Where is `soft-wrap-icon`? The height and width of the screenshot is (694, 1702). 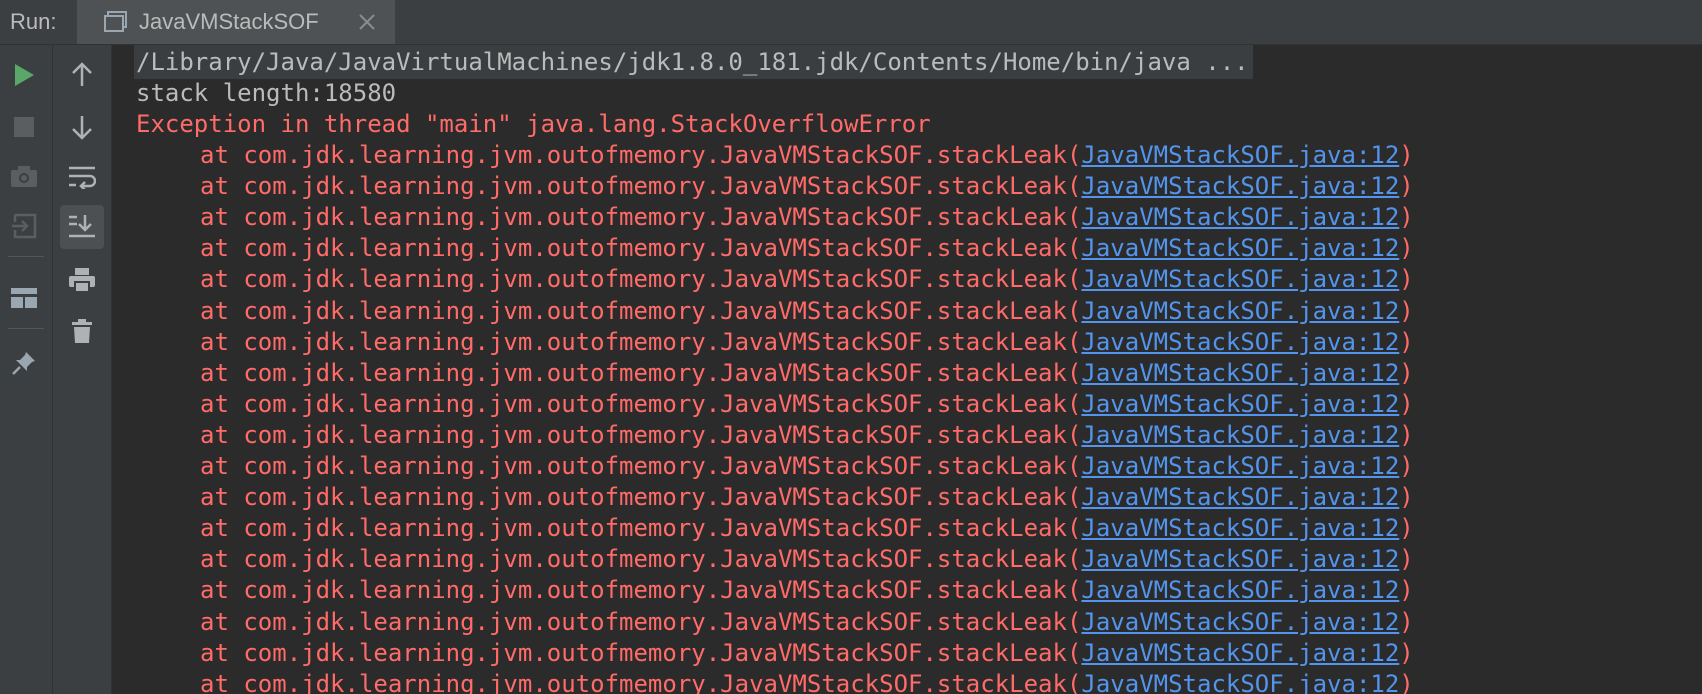 soft-wrap-icon is located at coordinates (82, 177).